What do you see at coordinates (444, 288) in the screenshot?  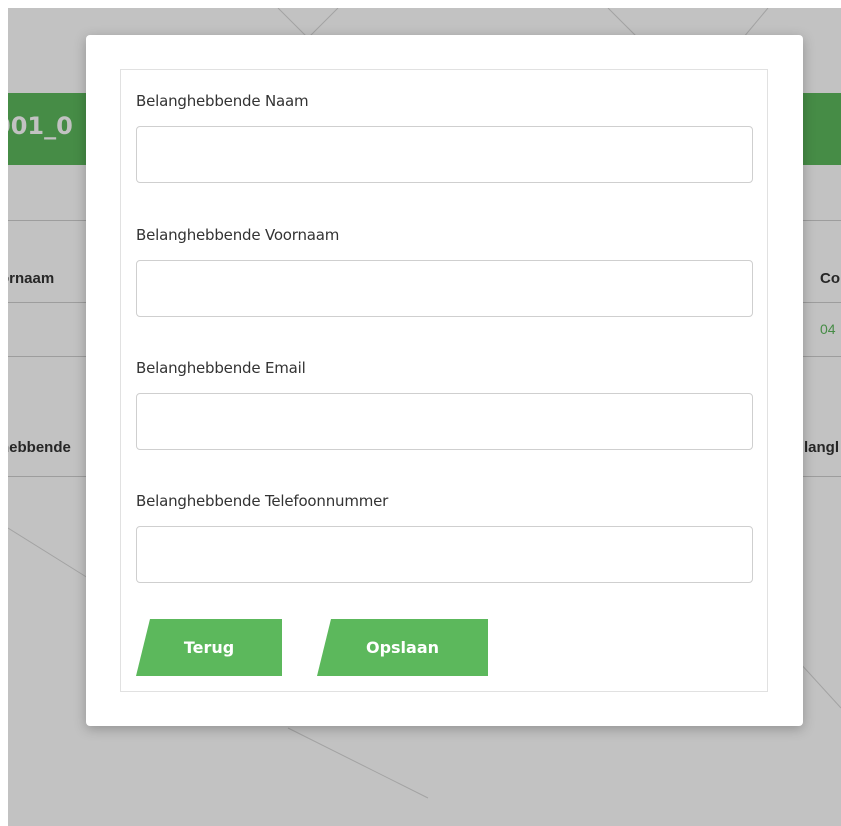 I see `first-name-input` at bounding box center [444, 288].